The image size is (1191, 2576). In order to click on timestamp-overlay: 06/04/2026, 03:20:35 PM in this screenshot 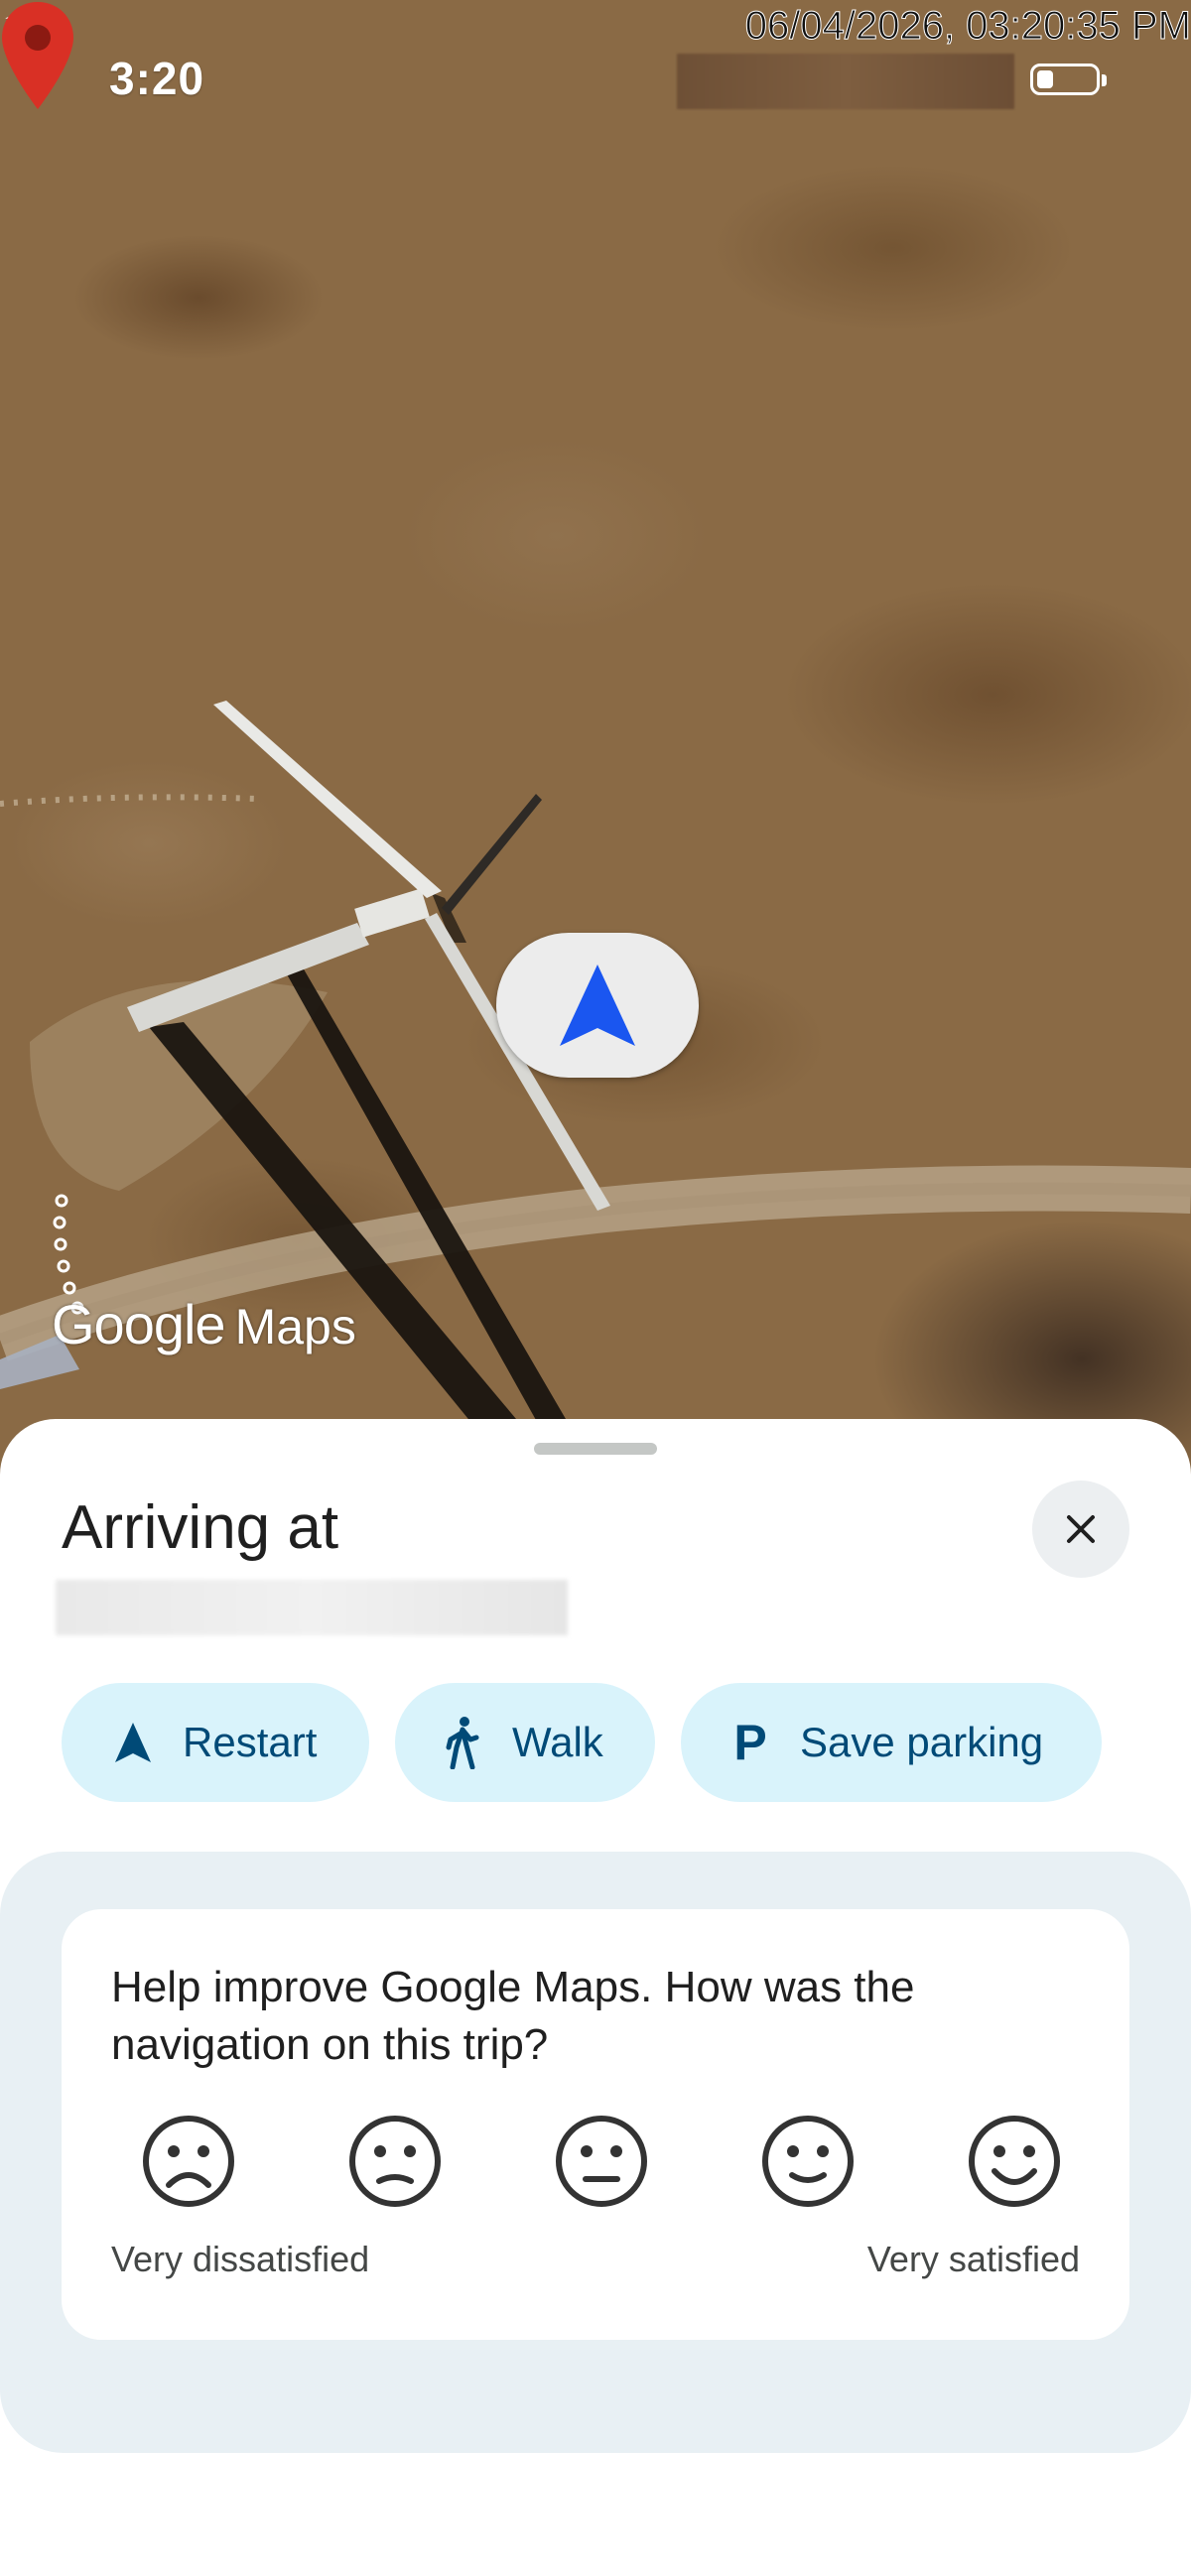, I will do `click(968, 27)`.